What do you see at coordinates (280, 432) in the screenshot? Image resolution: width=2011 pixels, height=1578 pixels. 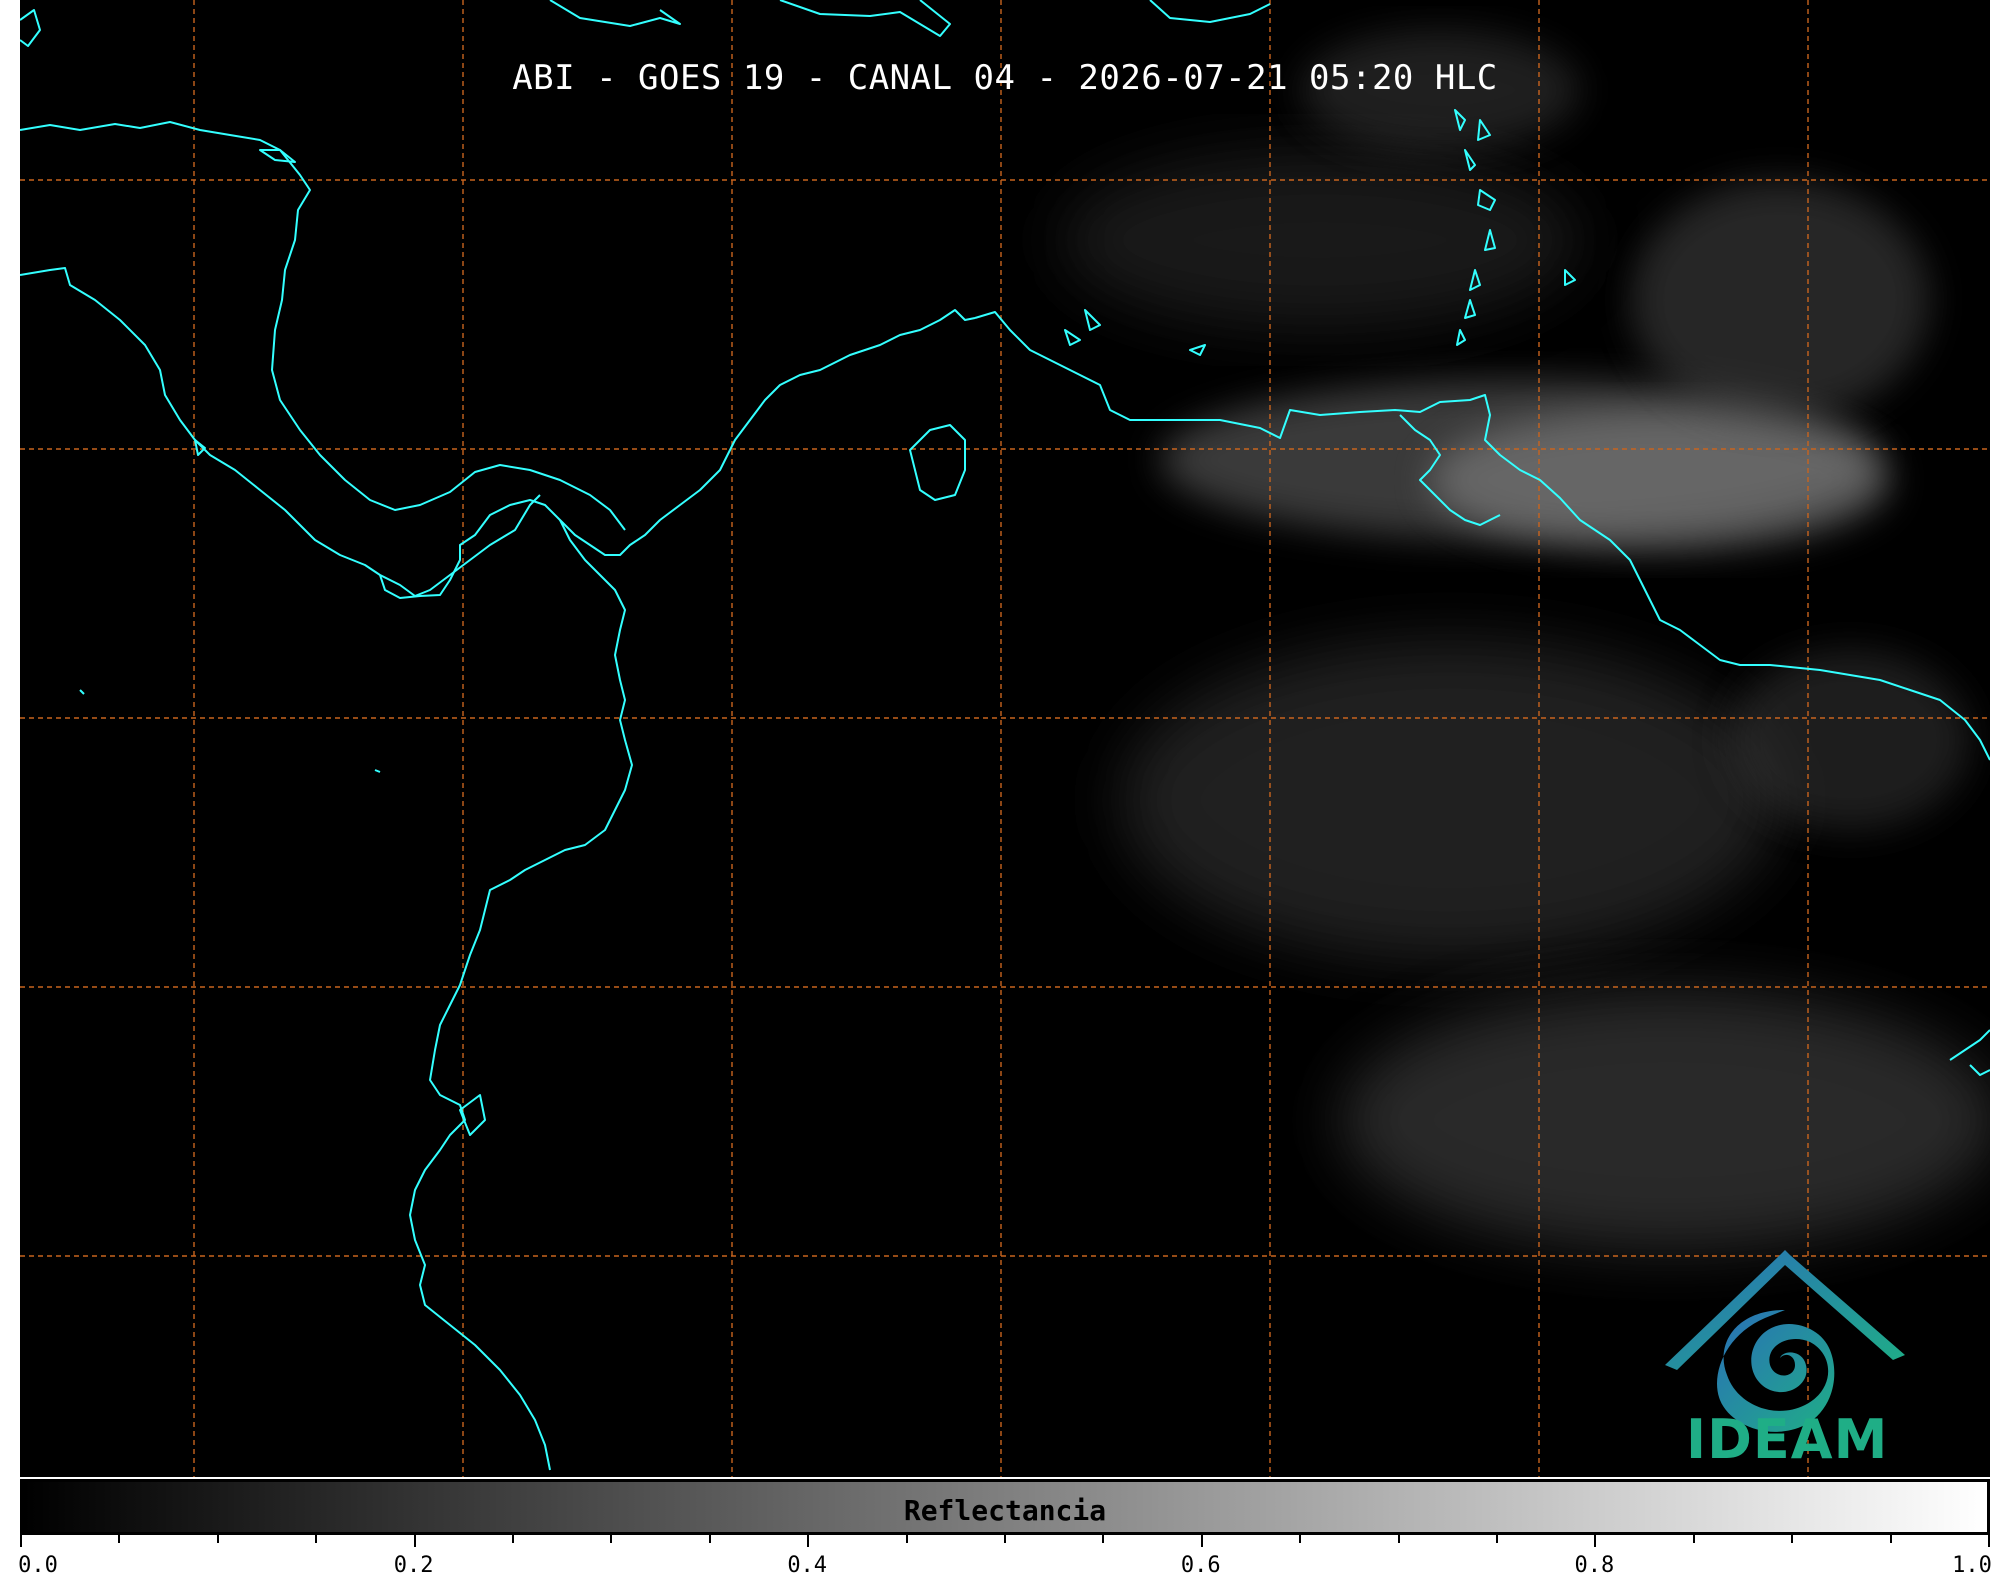 I see `coastline-pacific-central-america` at bounding box center [280, 432].